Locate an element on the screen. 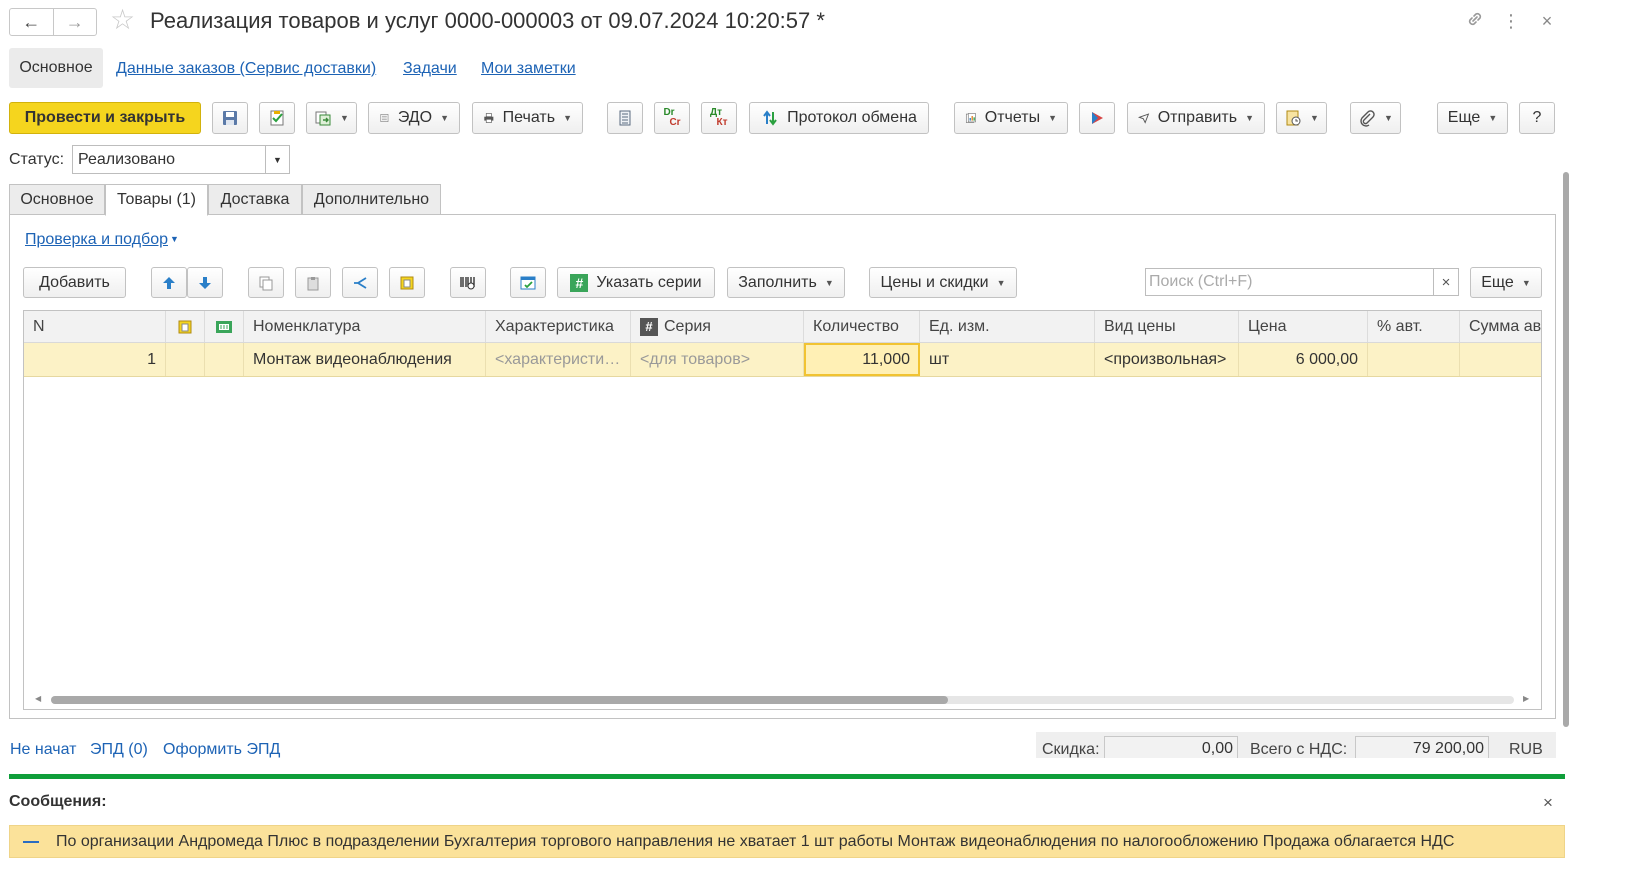 The width and height of the screenshot is (1629, 895). column-header-n: N is located at coordinates (95, 326).